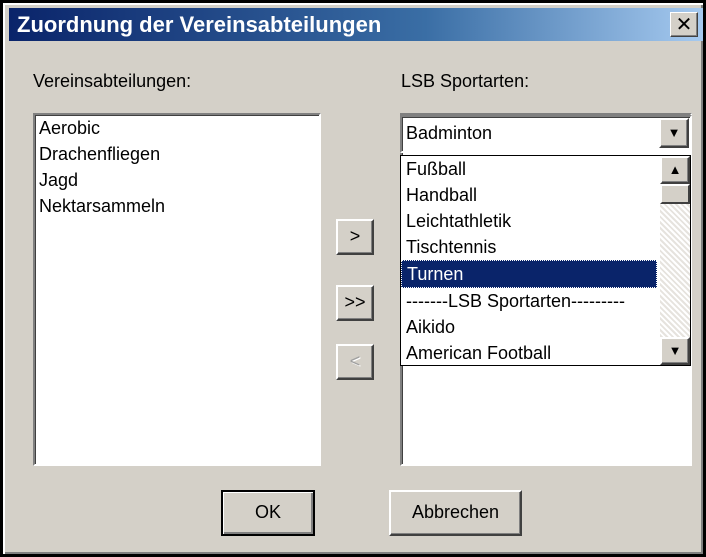 The width and height of the screenshot is (706, 557). What do you see at coordinates (355, 303) in the screenshot?
I see `move-all-right-button: >>` at bounding box center [355, 303].